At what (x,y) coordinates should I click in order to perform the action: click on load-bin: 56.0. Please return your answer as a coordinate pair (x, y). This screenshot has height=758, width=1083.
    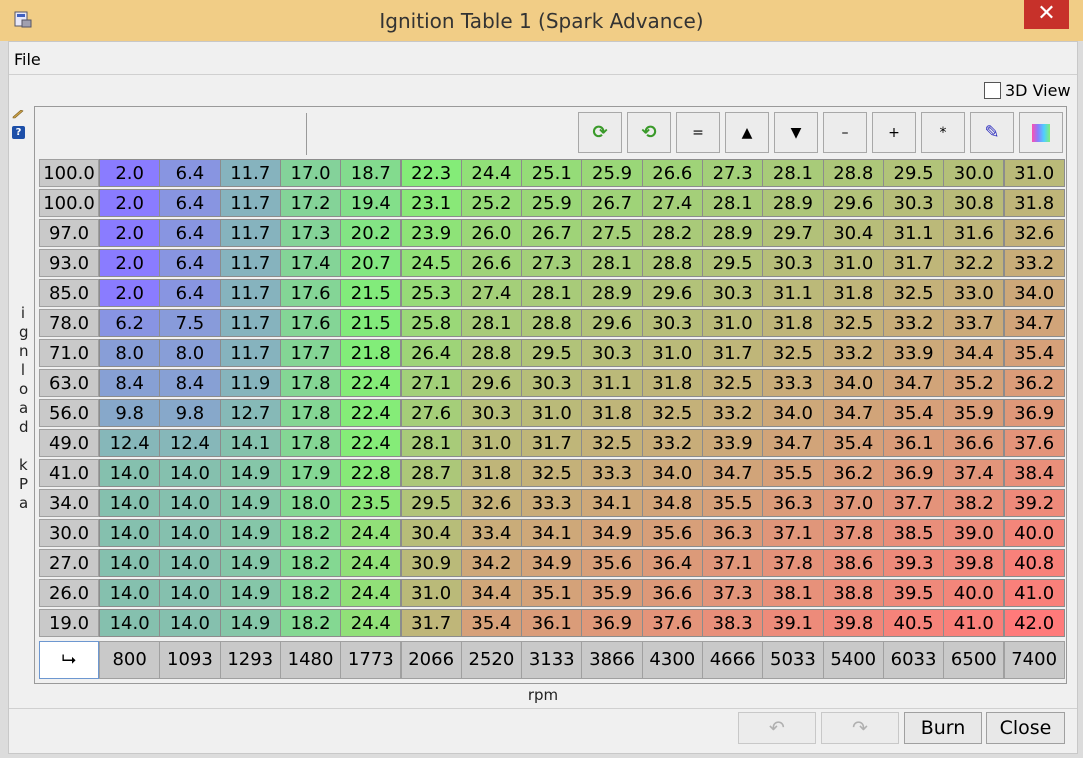
    Looking at the image, I should click on (69, 413).